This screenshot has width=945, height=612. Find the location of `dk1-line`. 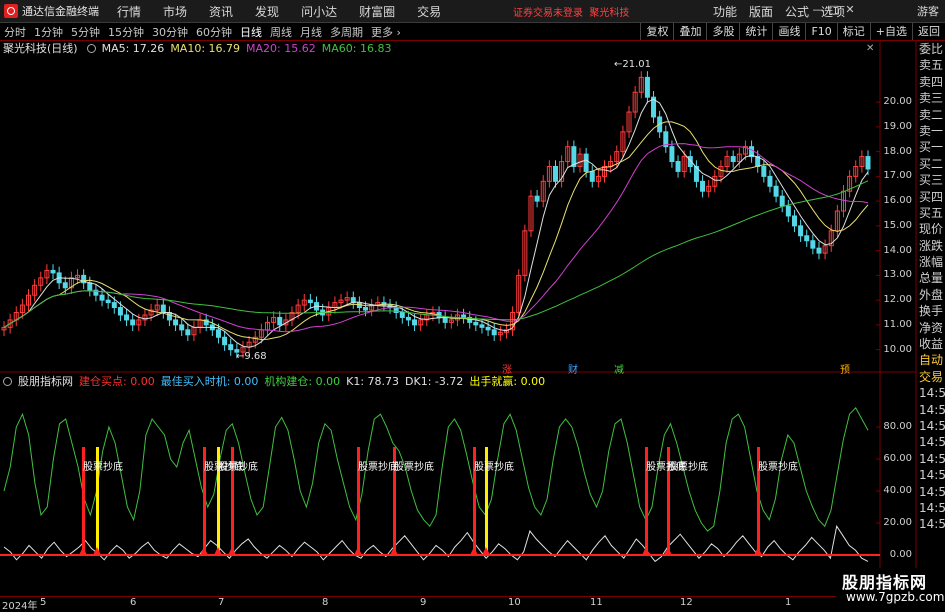

dk1-line is located at coordinates (436, 543).